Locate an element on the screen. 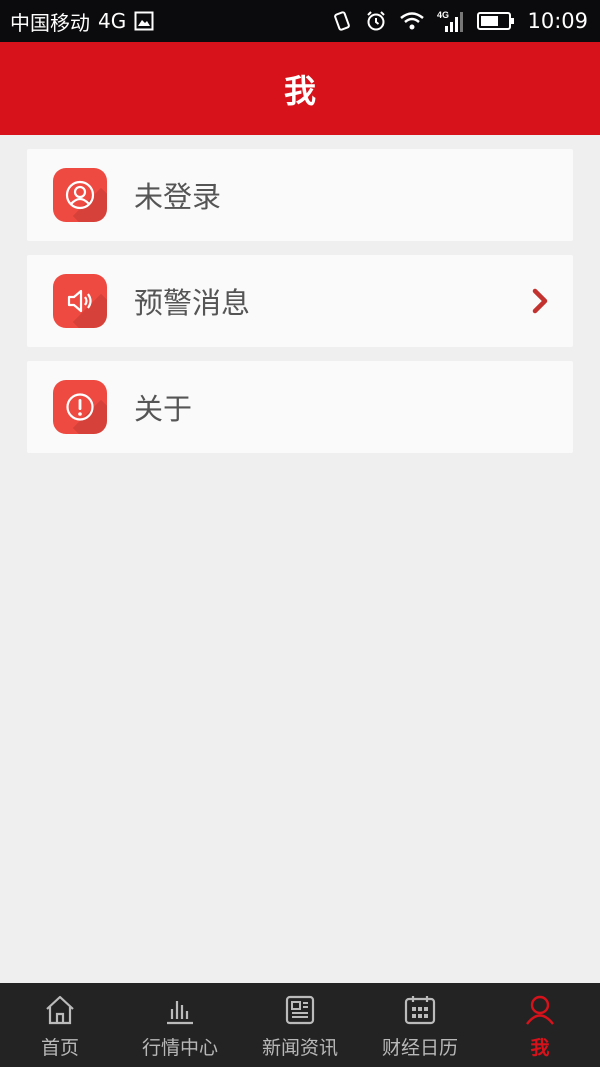 Image resolution: width=600 pixels, height=1067 pixels. tab-label: 首页 is located at coordinates (59, 1048).